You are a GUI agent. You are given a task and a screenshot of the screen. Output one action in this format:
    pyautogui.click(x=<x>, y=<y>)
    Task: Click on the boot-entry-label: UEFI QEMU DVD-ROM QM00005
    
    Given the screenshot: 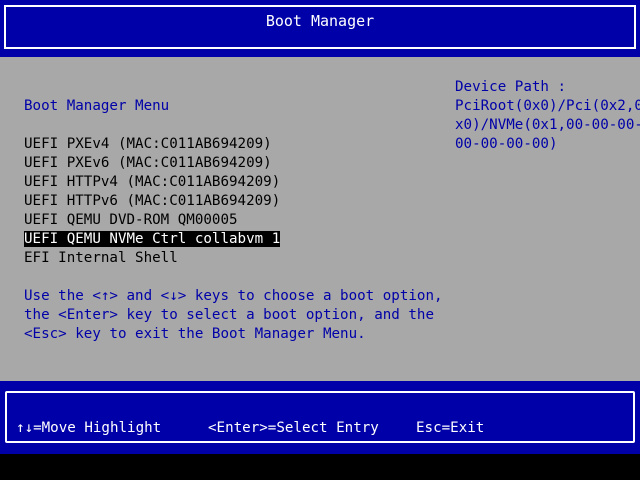 What is the action you would take?
    pyautogui.click(x=131, y=220)
    